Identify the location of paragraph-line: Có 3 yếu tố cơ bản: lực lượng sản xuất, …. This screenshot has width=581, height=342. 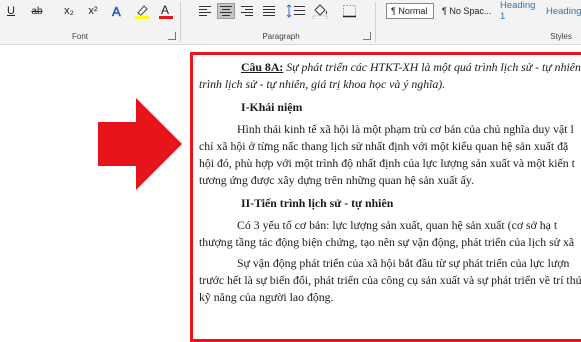
(397, 225).